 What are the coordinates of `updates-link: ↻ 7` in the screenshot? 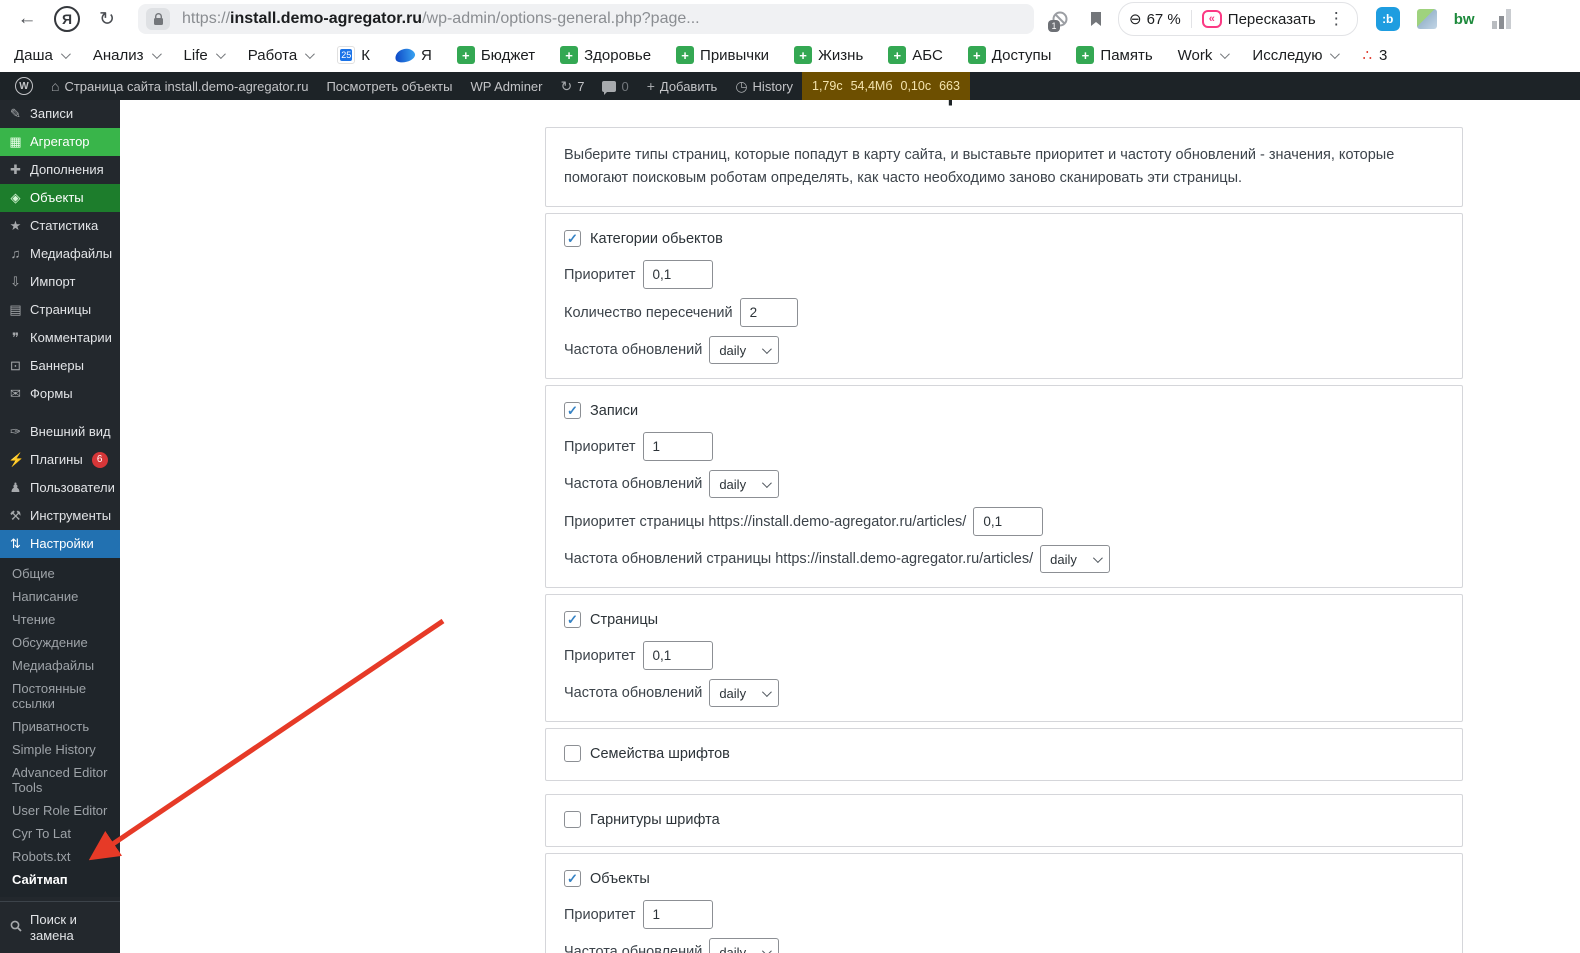 It's located at (572, 86).